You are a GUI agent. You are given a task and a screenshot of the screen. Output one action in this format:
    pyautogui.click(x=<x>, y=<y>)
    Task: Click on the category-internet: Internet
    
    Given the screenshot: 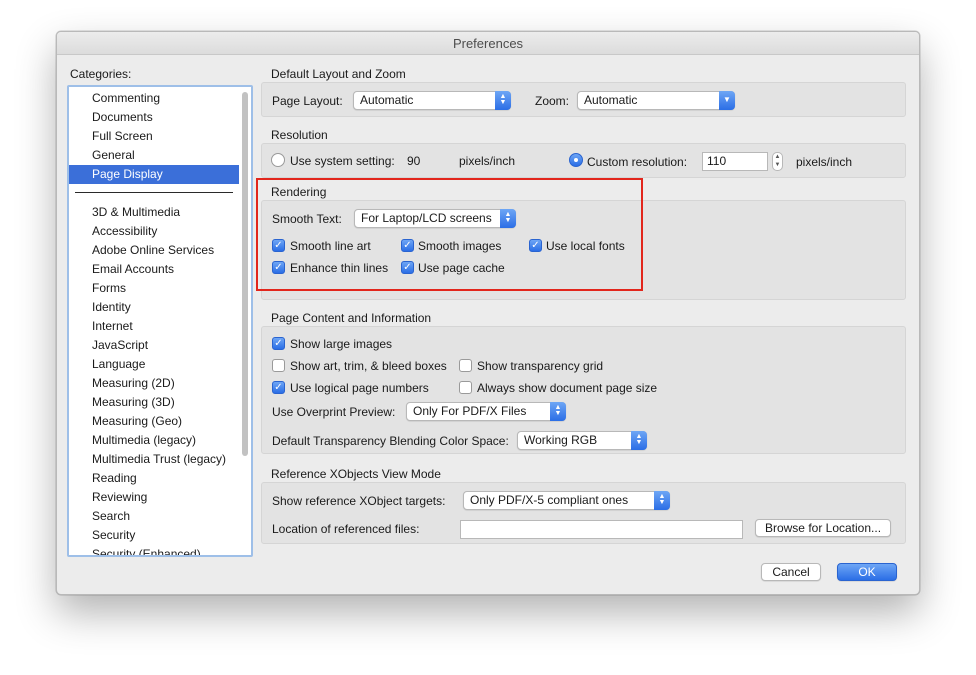 What is the action you would take?
    pyautogui.click(x=154, y=326)
    